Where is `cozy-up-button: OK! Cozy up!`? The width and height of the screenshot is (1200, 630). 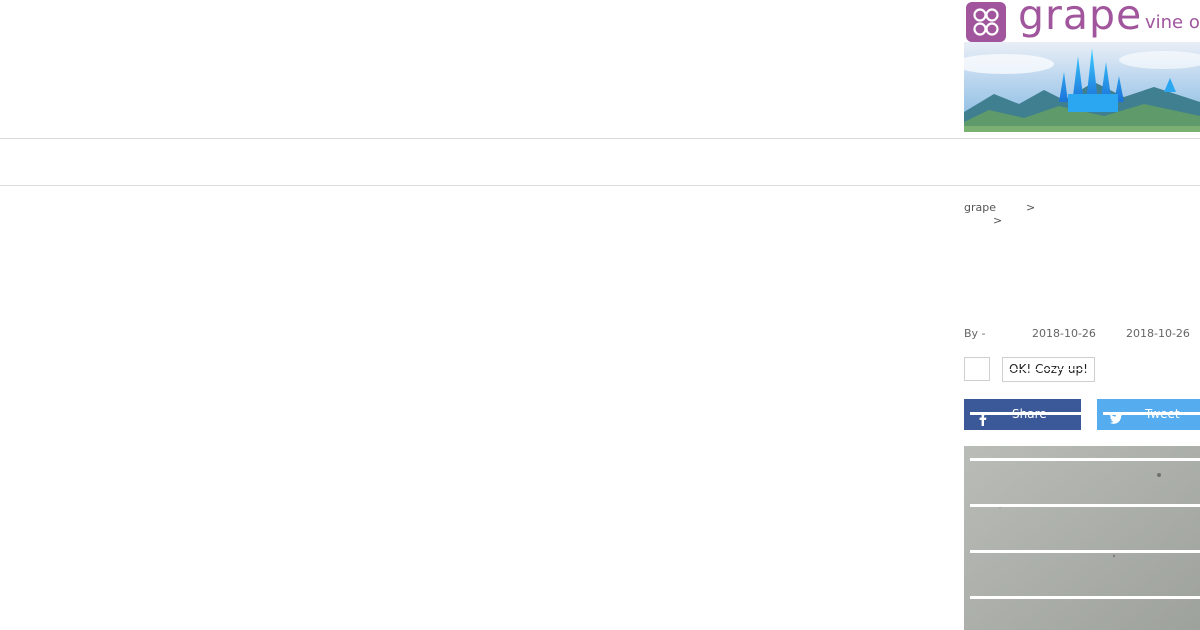
cozy-up-button: OK! Cozy up! is located at coordinates (1048, 369).